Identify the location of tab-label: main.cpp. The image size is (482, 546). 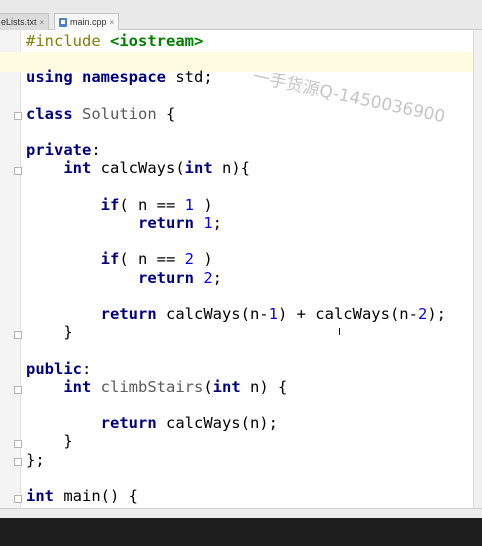
(88, 22).